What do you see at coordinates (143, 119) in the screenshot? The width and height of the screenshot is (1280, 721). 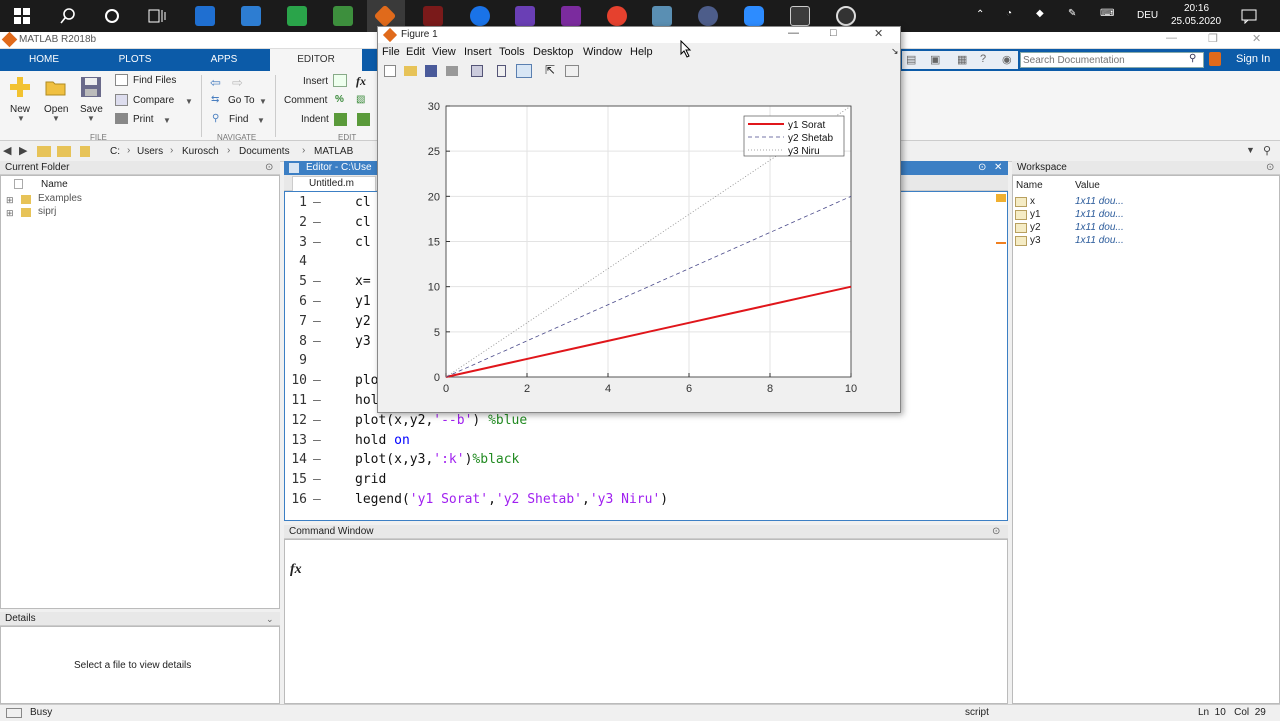 I see `print-button: Print` at bounding box center [143, 119].